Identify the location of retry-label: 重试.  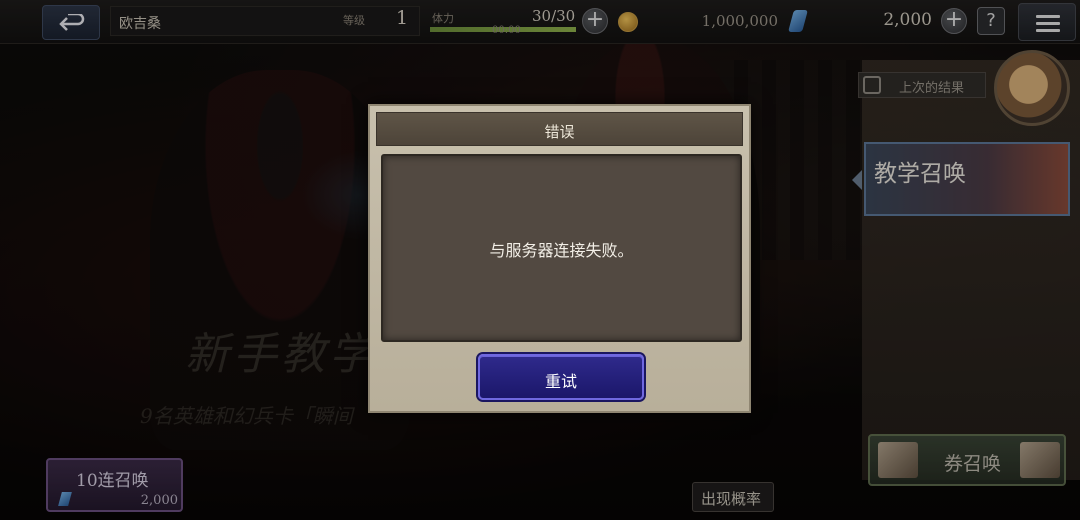
(560, 381).